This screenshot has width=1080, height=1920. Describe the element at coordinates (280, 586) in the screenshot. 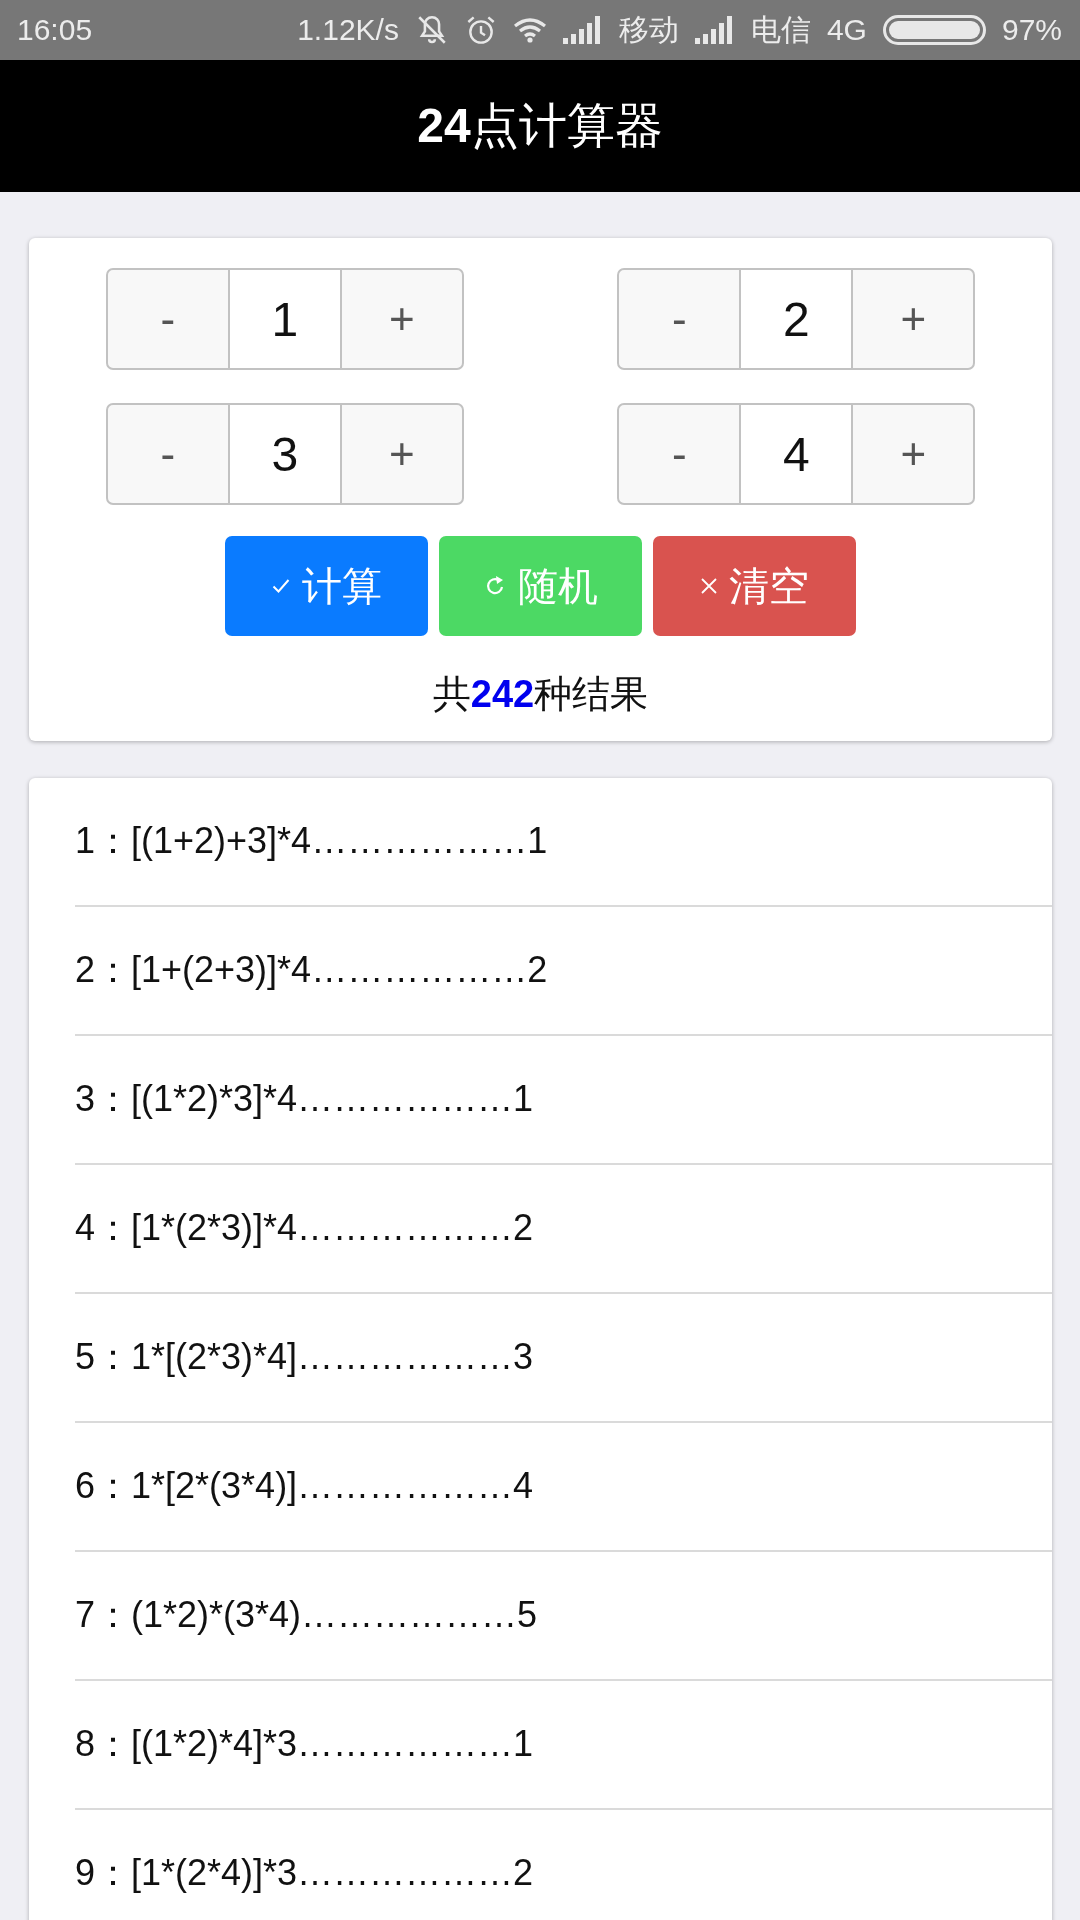

I see `check-icon` at that location.